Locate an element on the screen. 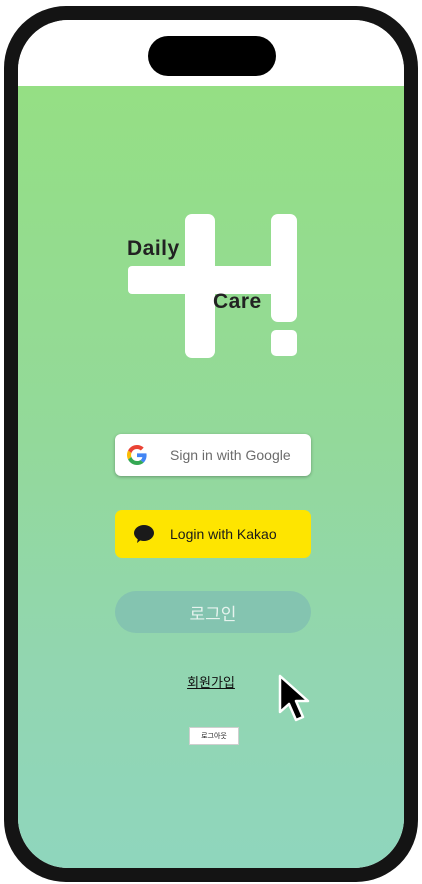 This screenshot has width=422, height=884. login-button-label: 로그인 is located at coordinates (213, 614).